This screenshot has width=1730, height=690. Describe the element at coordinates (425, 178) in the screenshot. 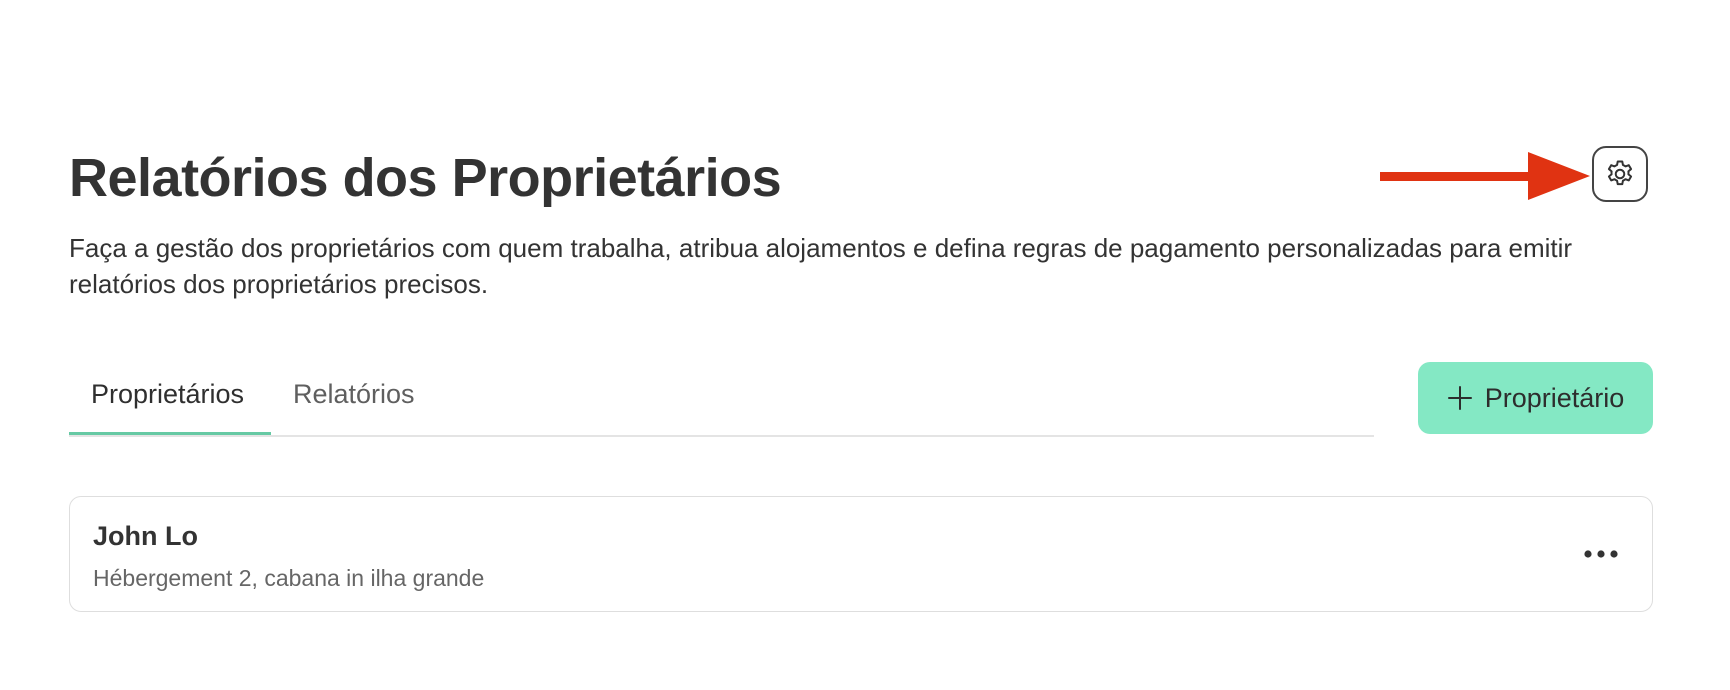

I see `page-title: Relatórios dos Proprietários` at that location.